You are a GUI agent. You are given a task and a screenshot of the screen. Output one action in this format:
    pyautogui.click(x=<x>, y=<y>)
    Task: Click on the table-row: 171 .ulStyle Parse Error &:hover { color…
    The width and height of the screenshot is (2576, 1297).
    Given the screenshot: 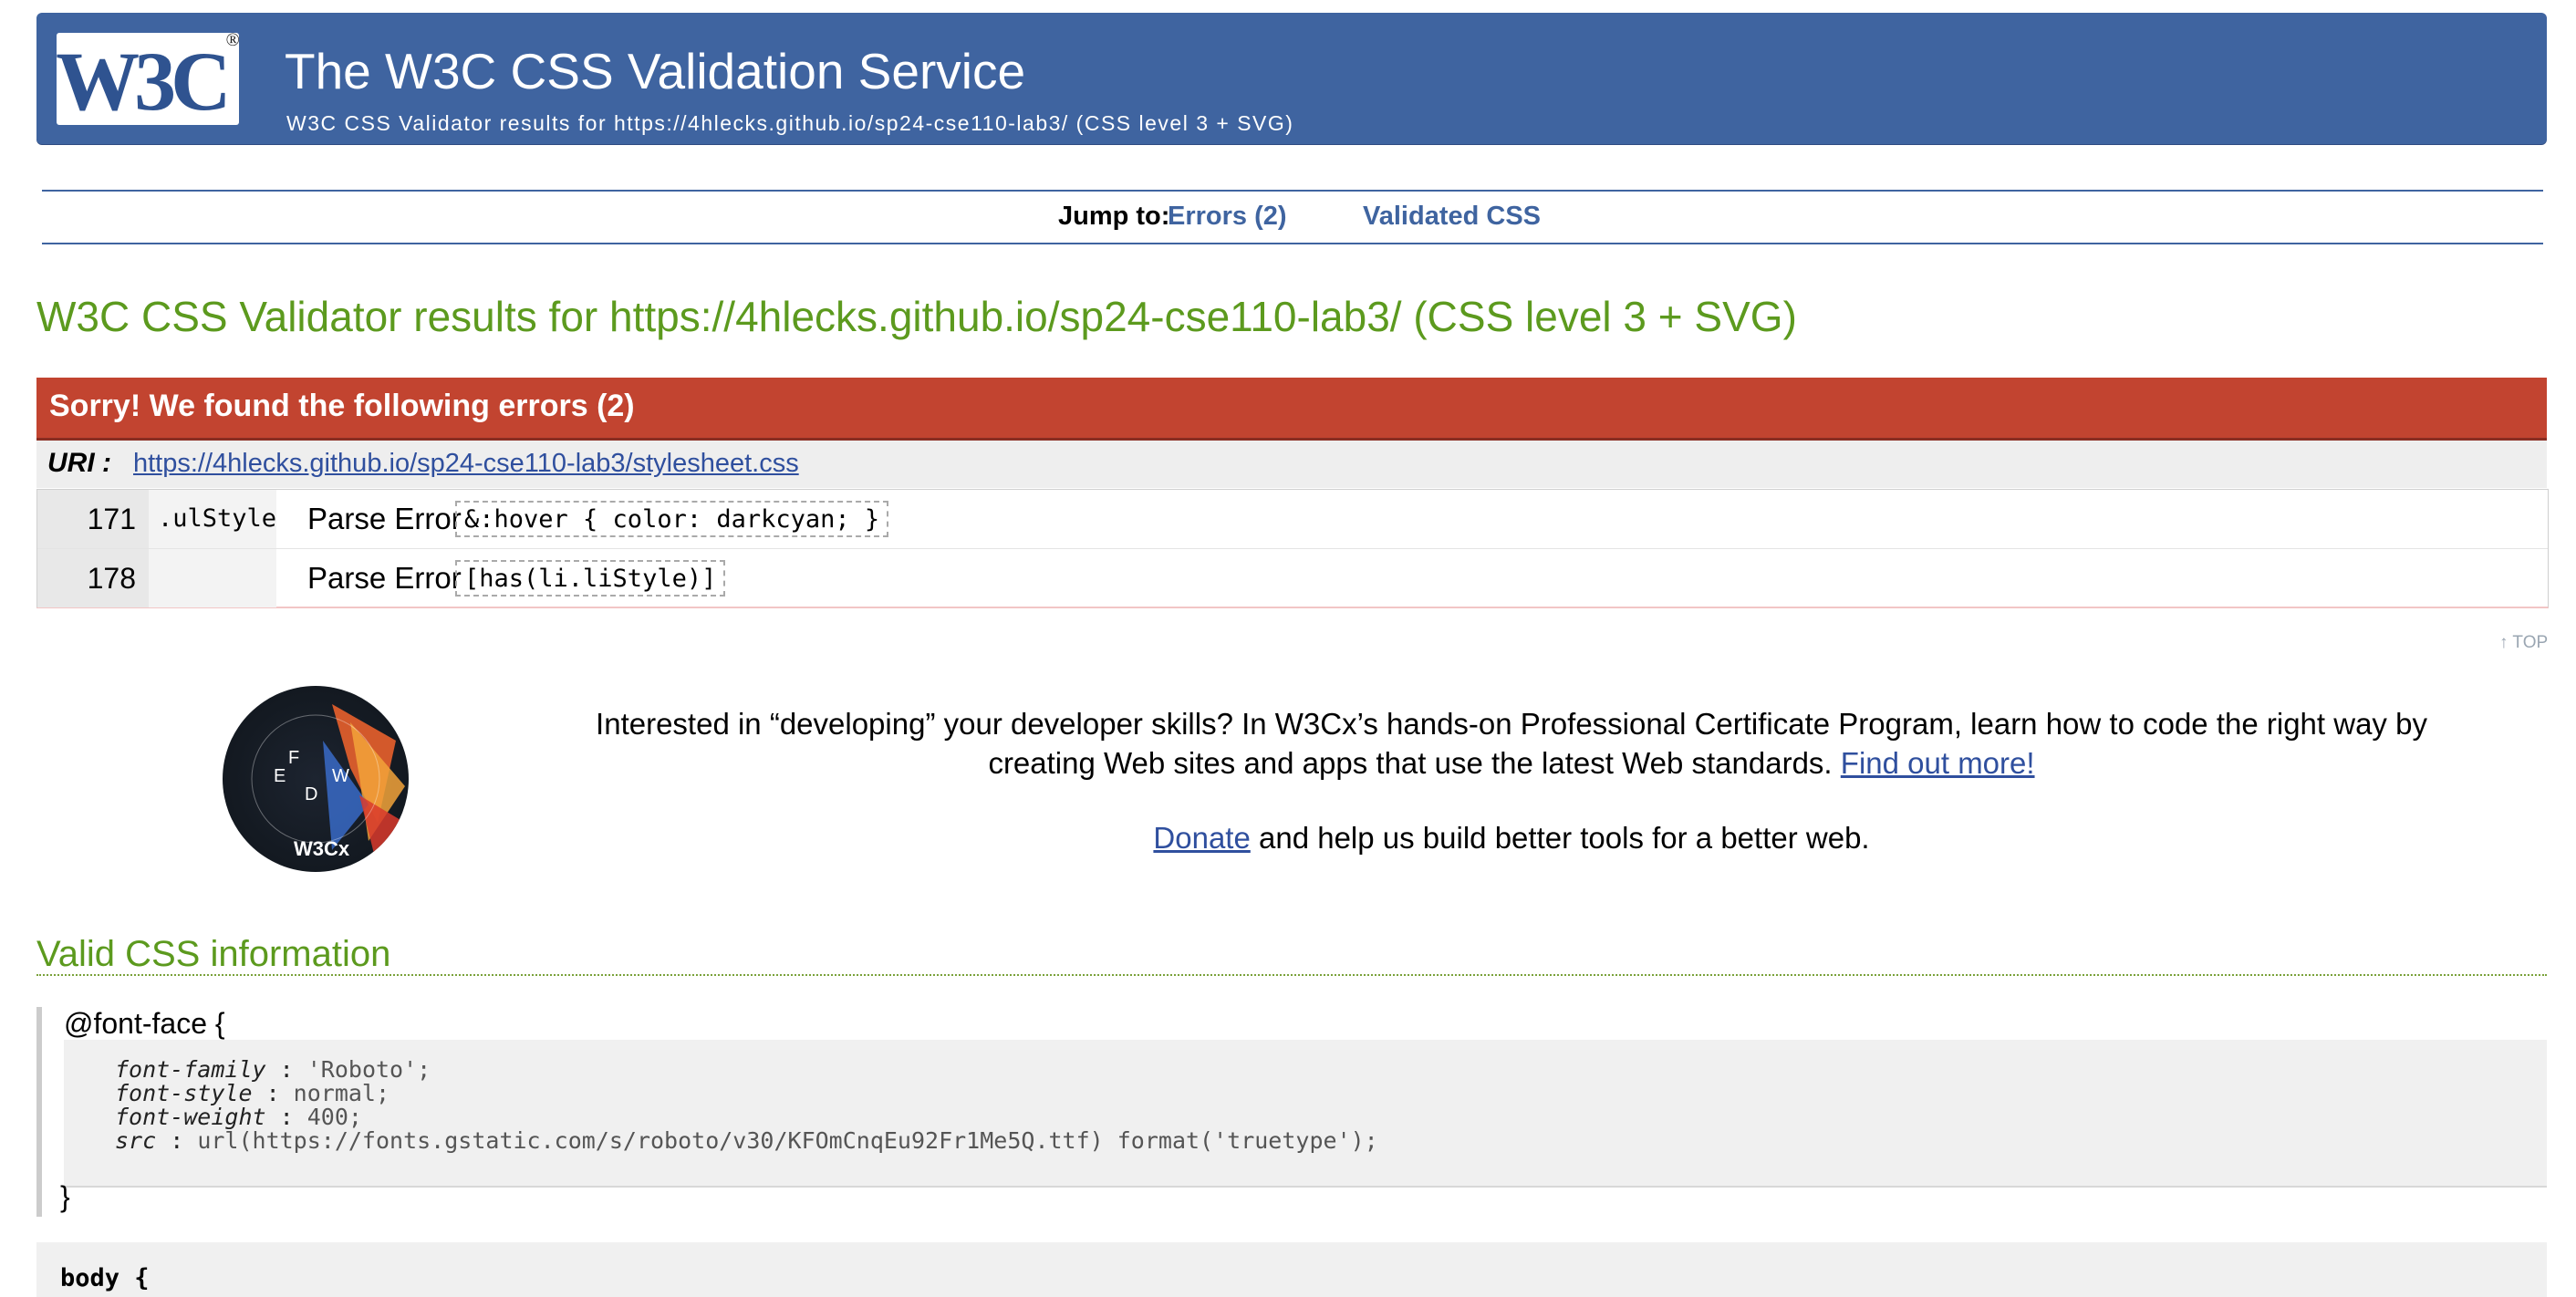 What is the action you would take?
    pyautogui.click(x=1292, y=519)
    